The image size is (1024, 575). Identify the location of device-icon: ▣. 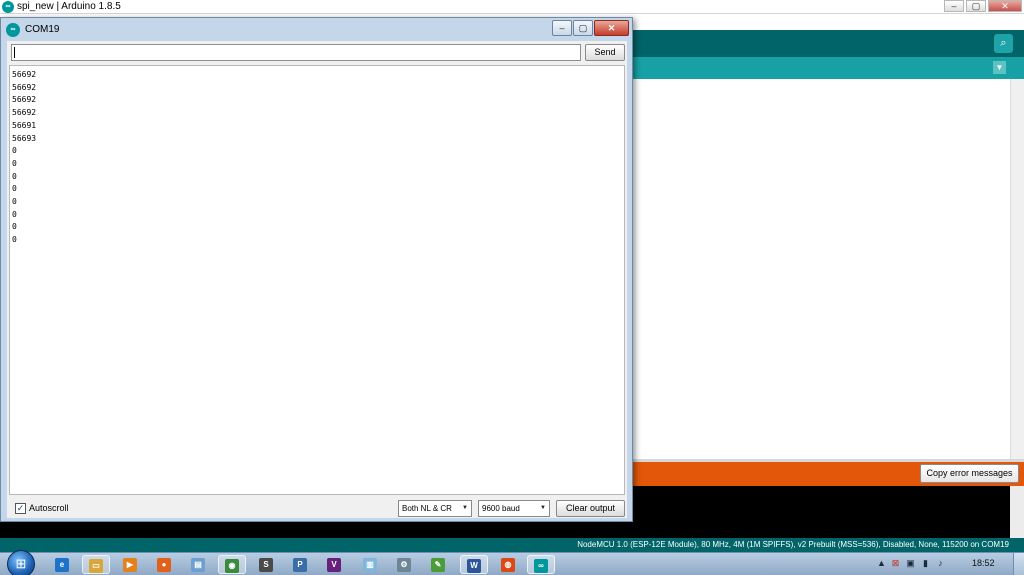
(910, 563).